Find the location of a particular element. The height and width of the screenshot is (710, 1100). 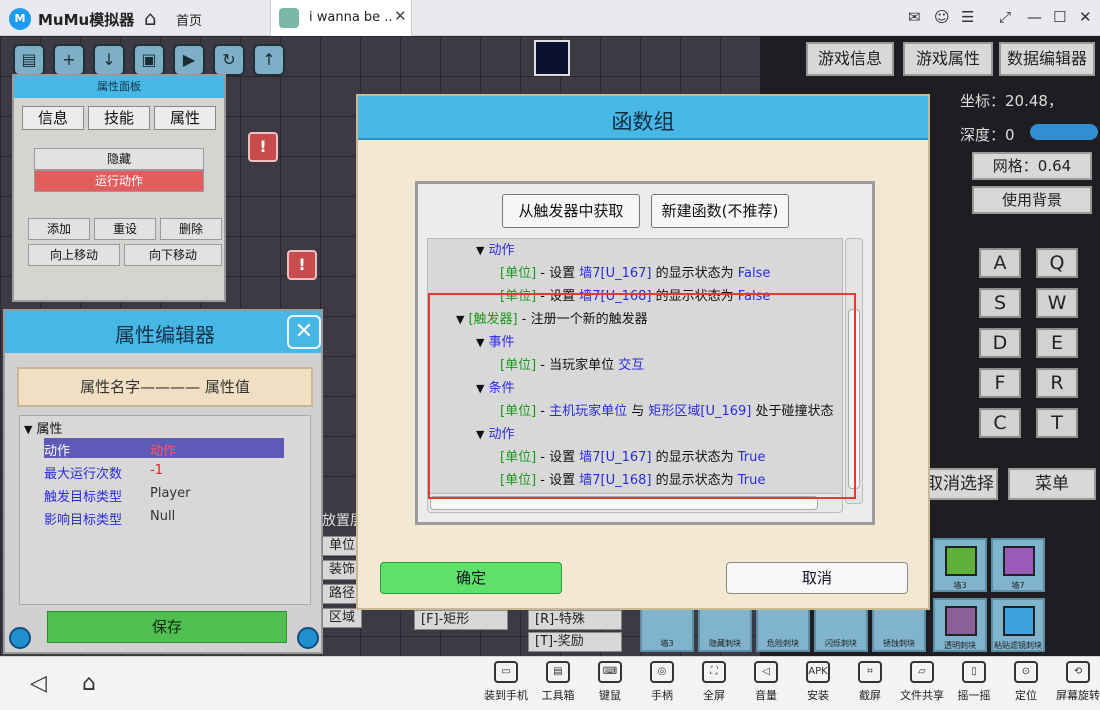

attribute-row: 触发目标类型 Player is located at coordinates (164, 494).